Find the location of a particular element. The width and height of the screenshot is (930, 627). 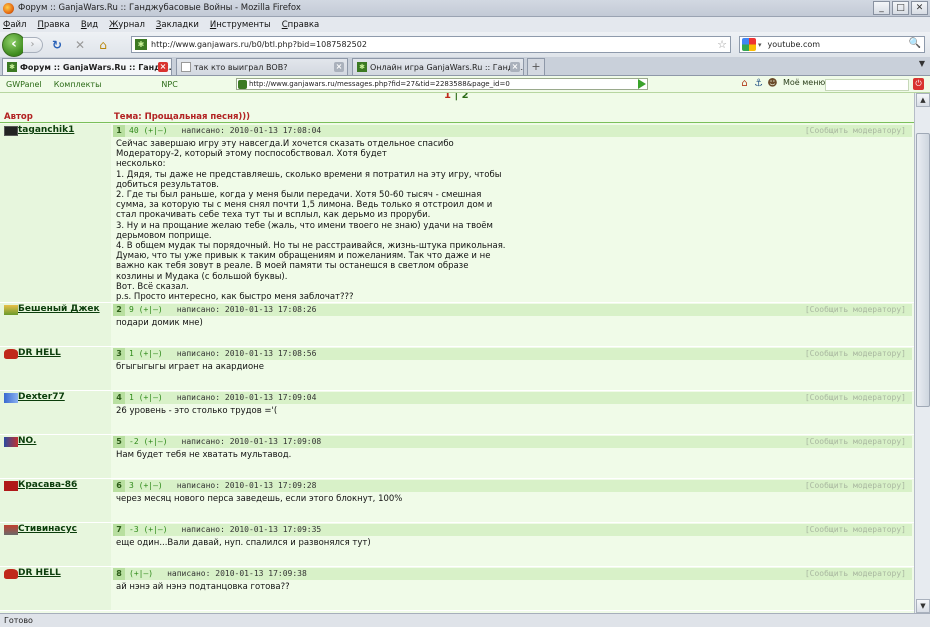

menu-edit: Правка is located at coordinates (54, 25).